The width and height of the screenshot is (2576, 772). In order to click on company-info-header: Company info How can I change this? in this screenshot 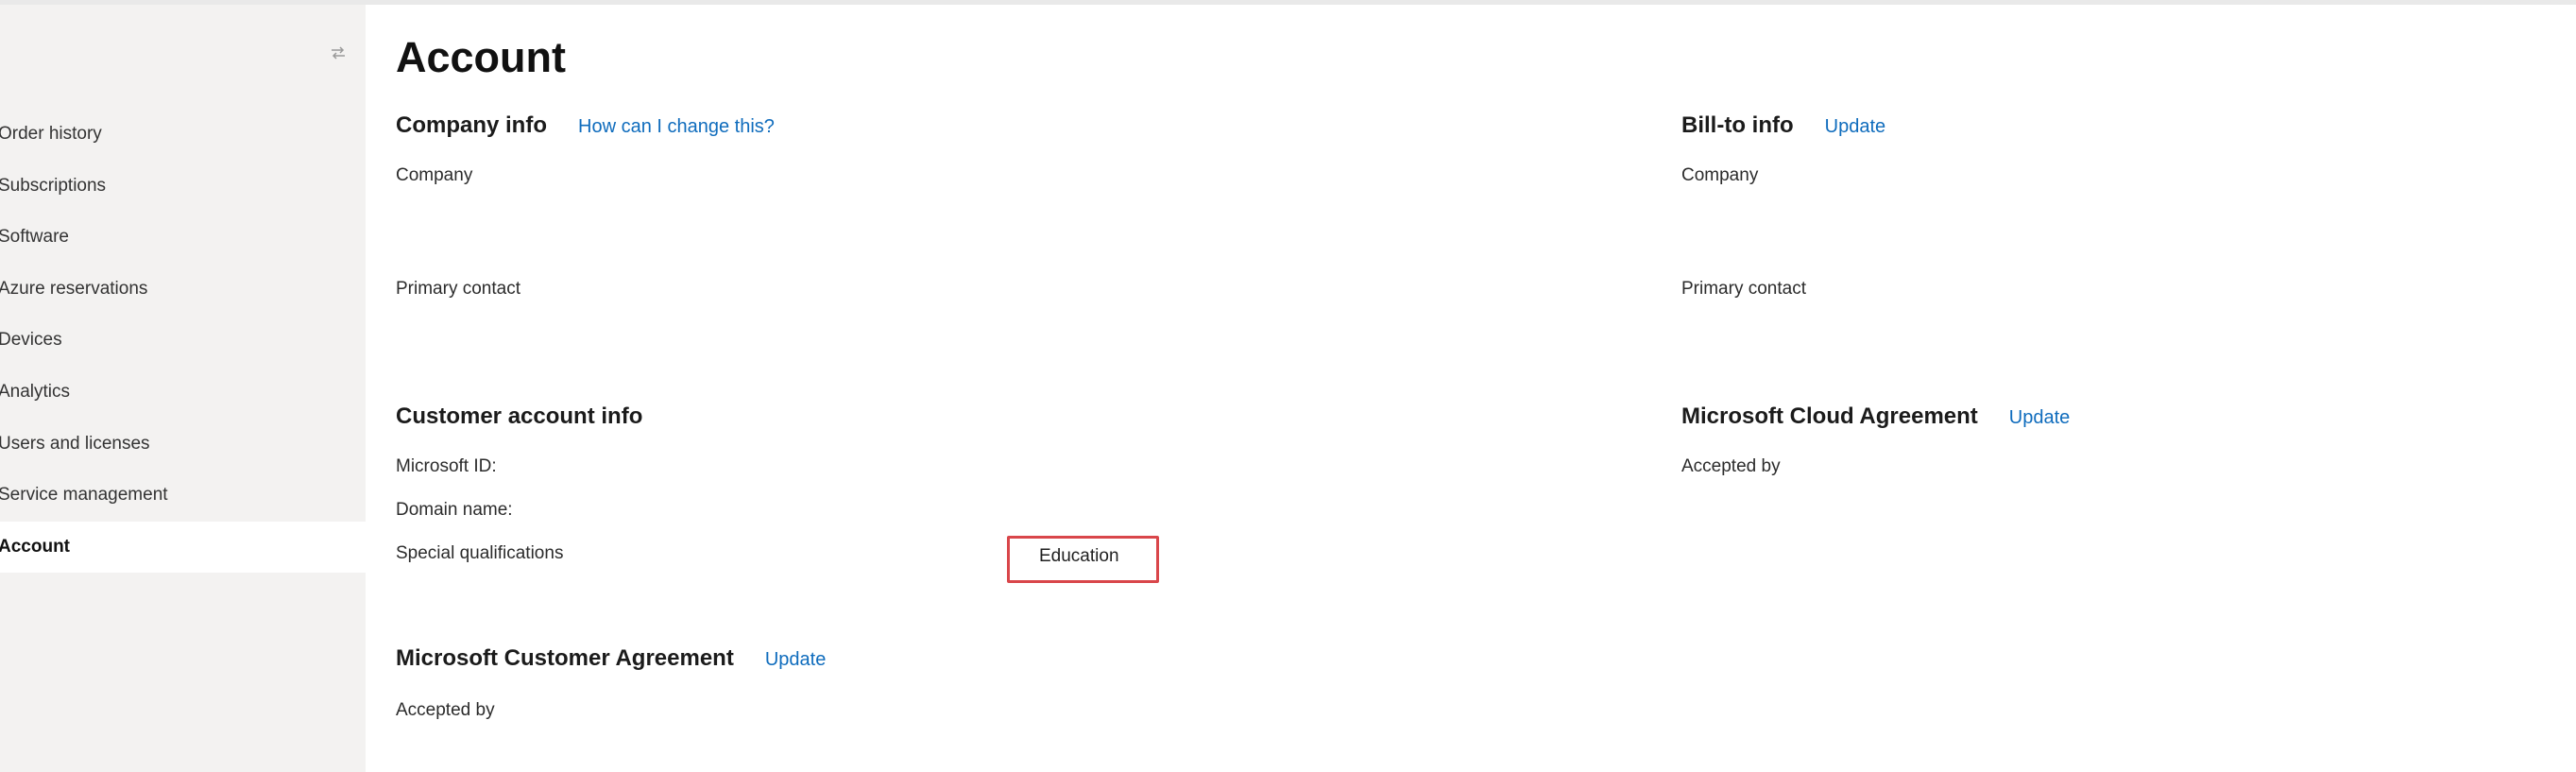, I will do `click(586, 126)`.